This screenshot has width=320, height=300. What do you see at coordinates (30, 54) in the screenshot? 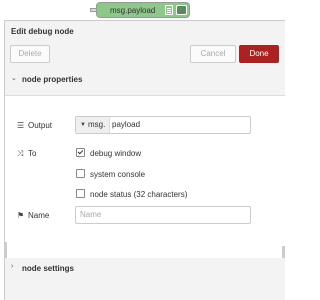
I see `delete-button: Delete` at bounding box center [30, 54].